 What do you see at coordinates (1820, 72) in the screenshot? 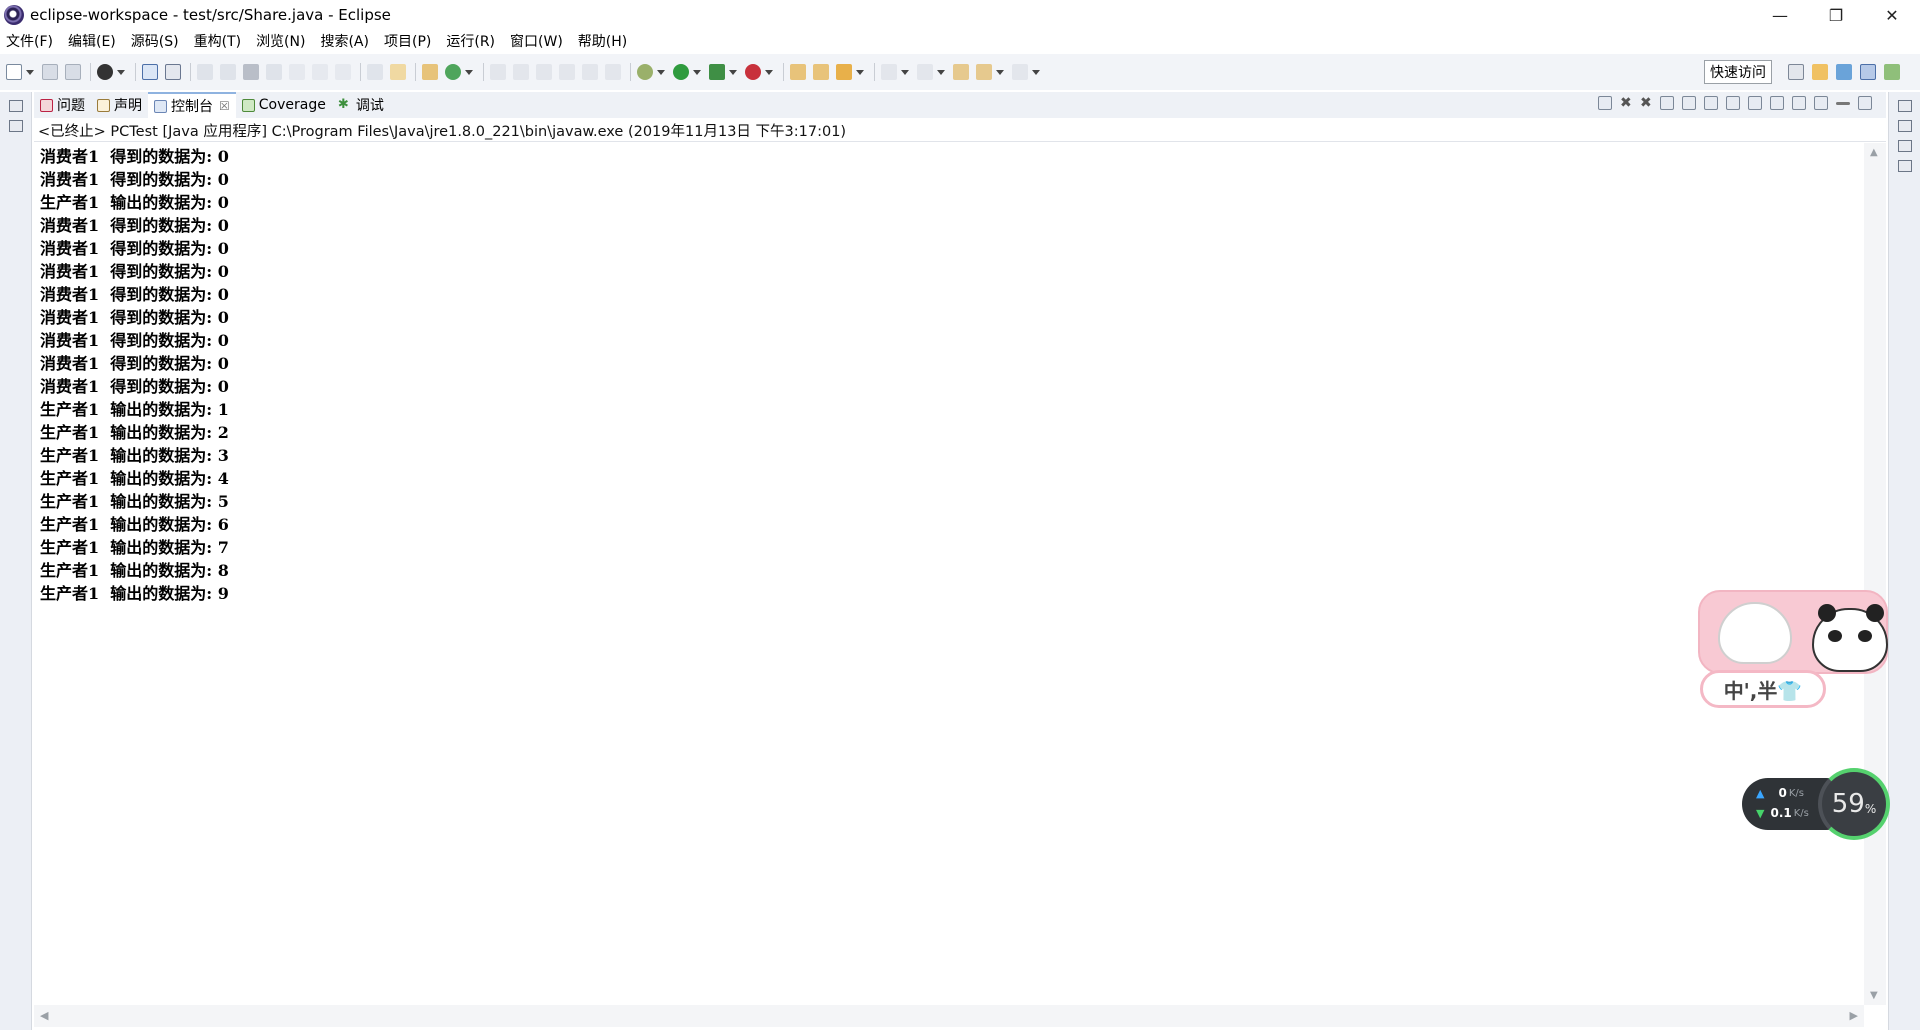
I see `java-ee-perspective-icon` at bounding box center [1820, 72].